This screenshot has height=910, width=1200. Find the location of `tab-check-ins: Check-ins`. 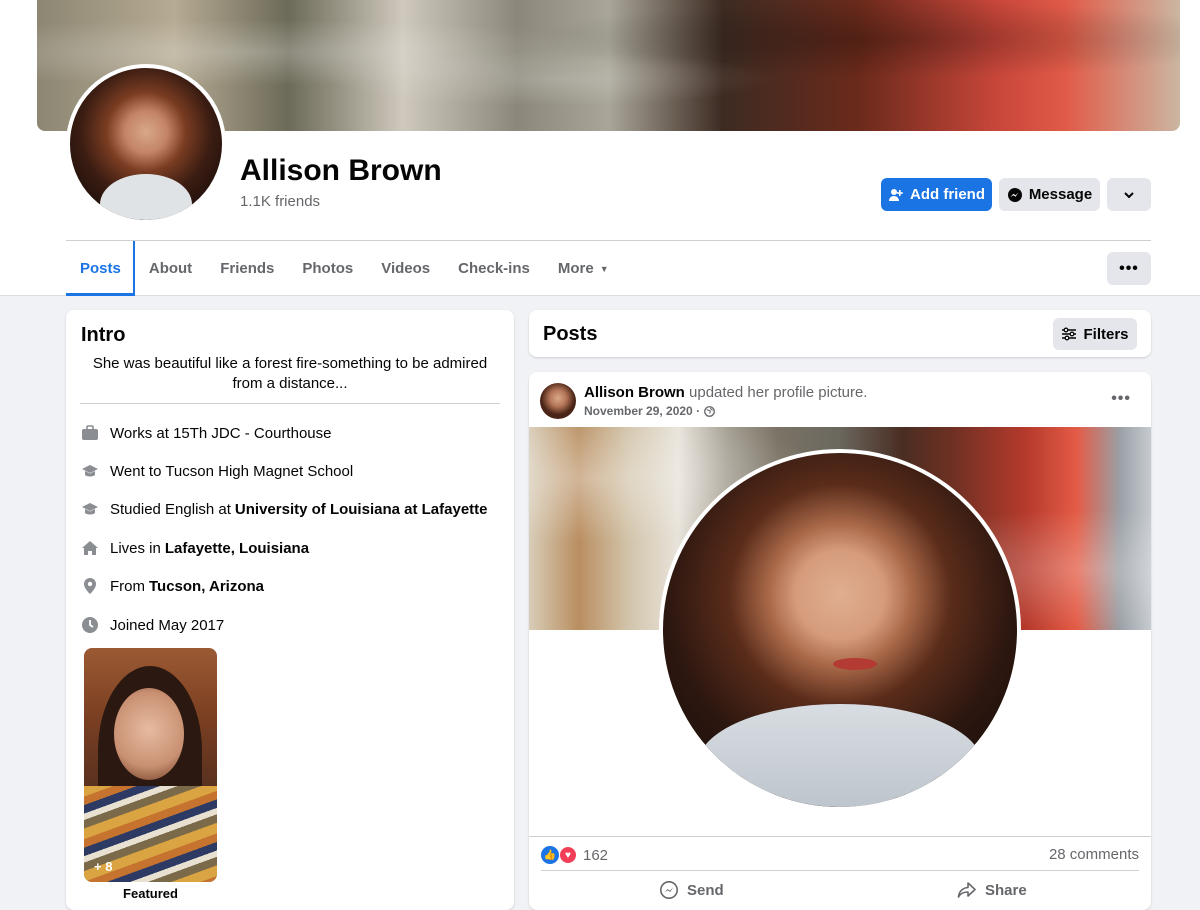

tab-check-ins: Check-ins is located at coordinates (494, 268).